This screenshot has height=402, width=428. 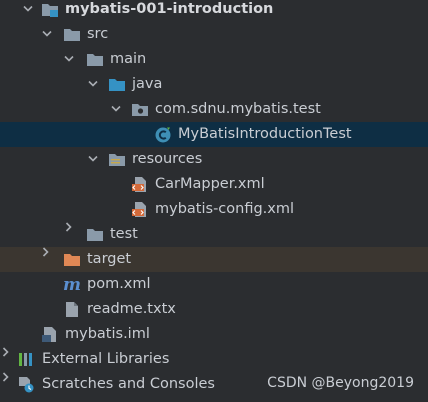 I want to click on module-folder-icon, so click(x=50, y=9).